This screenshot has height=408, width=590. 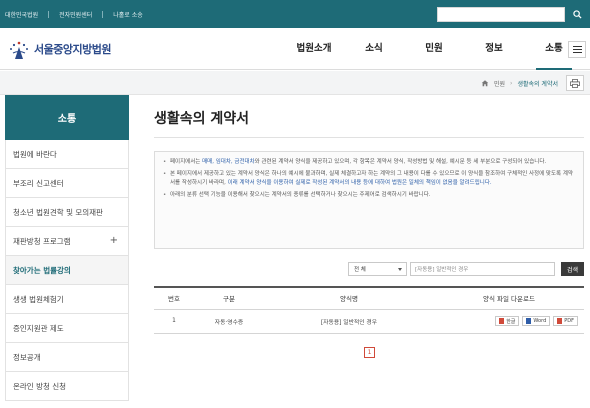 I want to click on table-header-row: 번호 구분 양식명 양식 파일 다운로드, so click(x=369, y=298).